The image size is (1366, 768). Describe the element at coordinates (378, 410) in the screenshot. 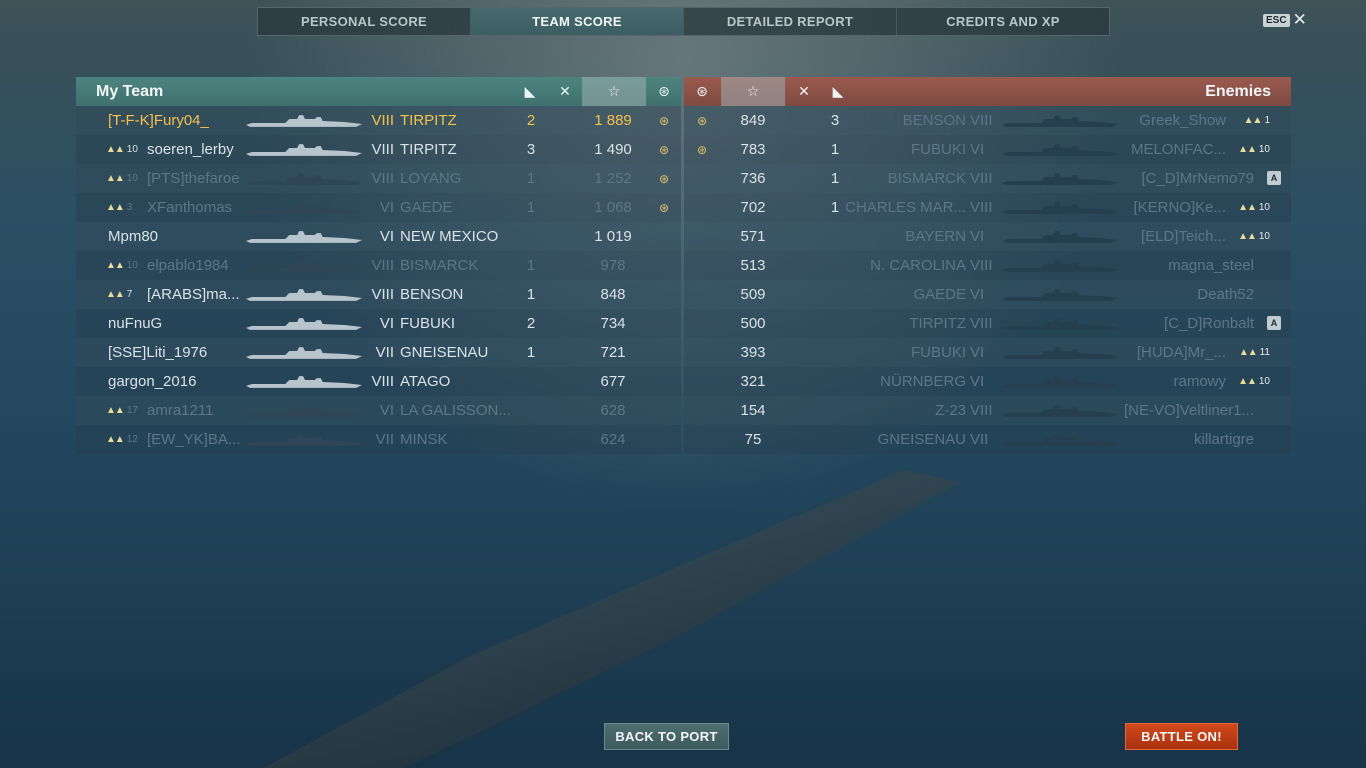

I see `table-row: ▲▲ 17 amra1211 VI LA GALISSON... 628` at that location.